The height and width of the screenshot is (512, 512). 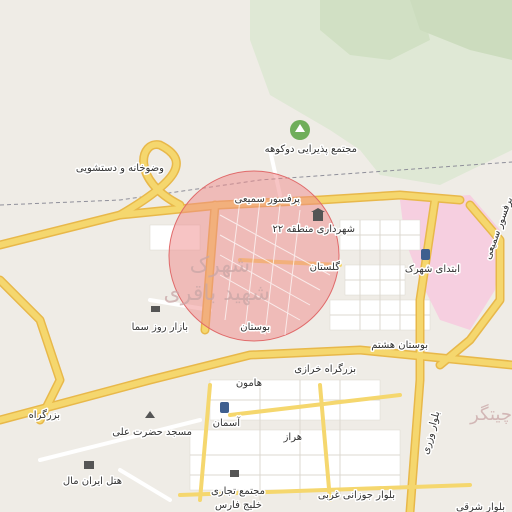 What do you see at coordinates (399, 345) in the screenshot?
I see `label-road-boostan-hashtom: بوستان هشتم` at bounding box center [399, 345].